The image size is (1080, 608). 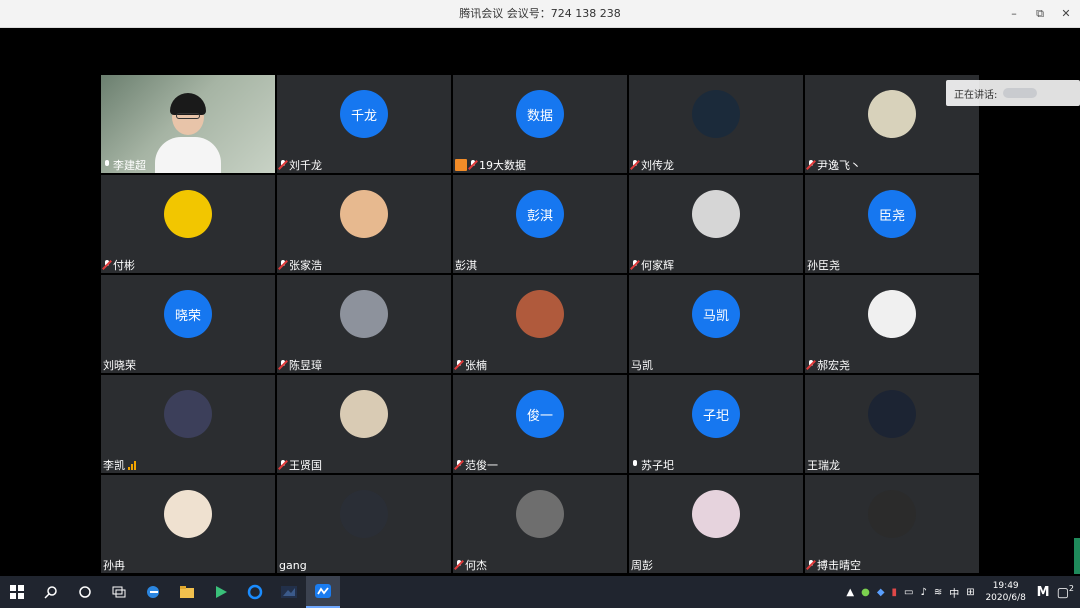 I want to click on participant-name: 周彭, so click(x=642, y=565).